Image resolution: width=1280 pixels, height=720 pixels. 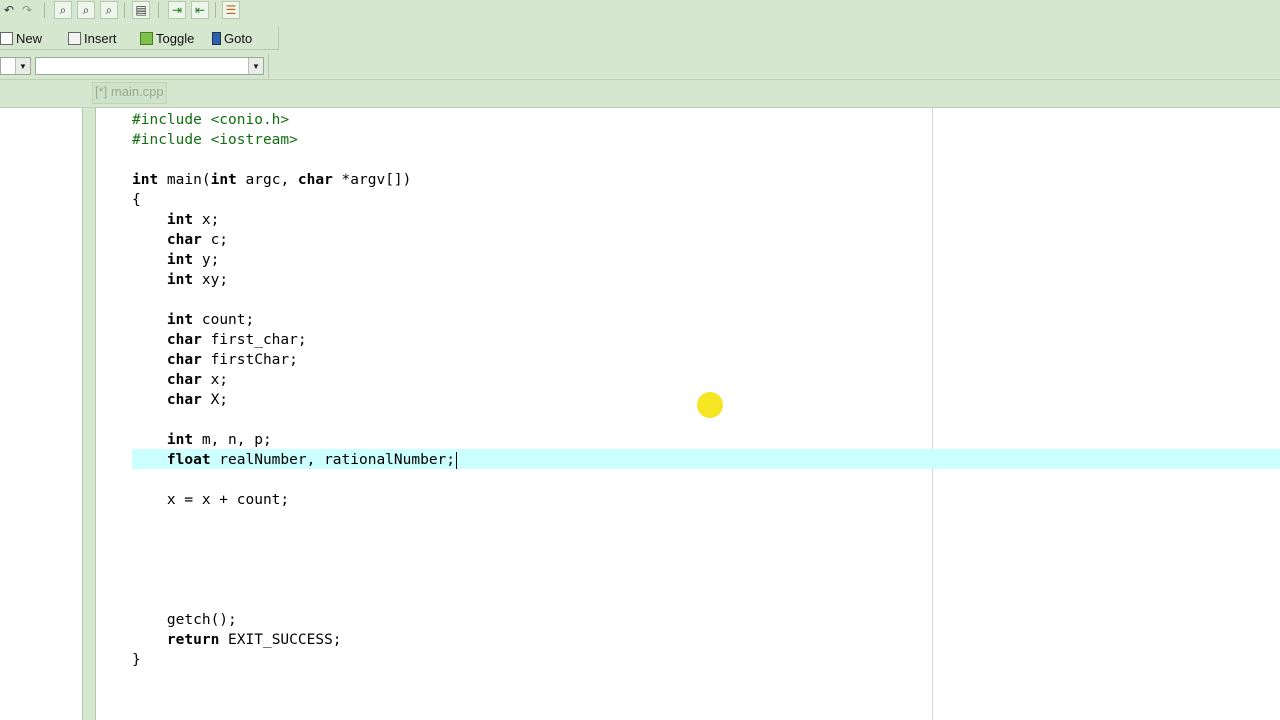 I want to click on code-line: char firstChar;, so click(x=215, y=360).